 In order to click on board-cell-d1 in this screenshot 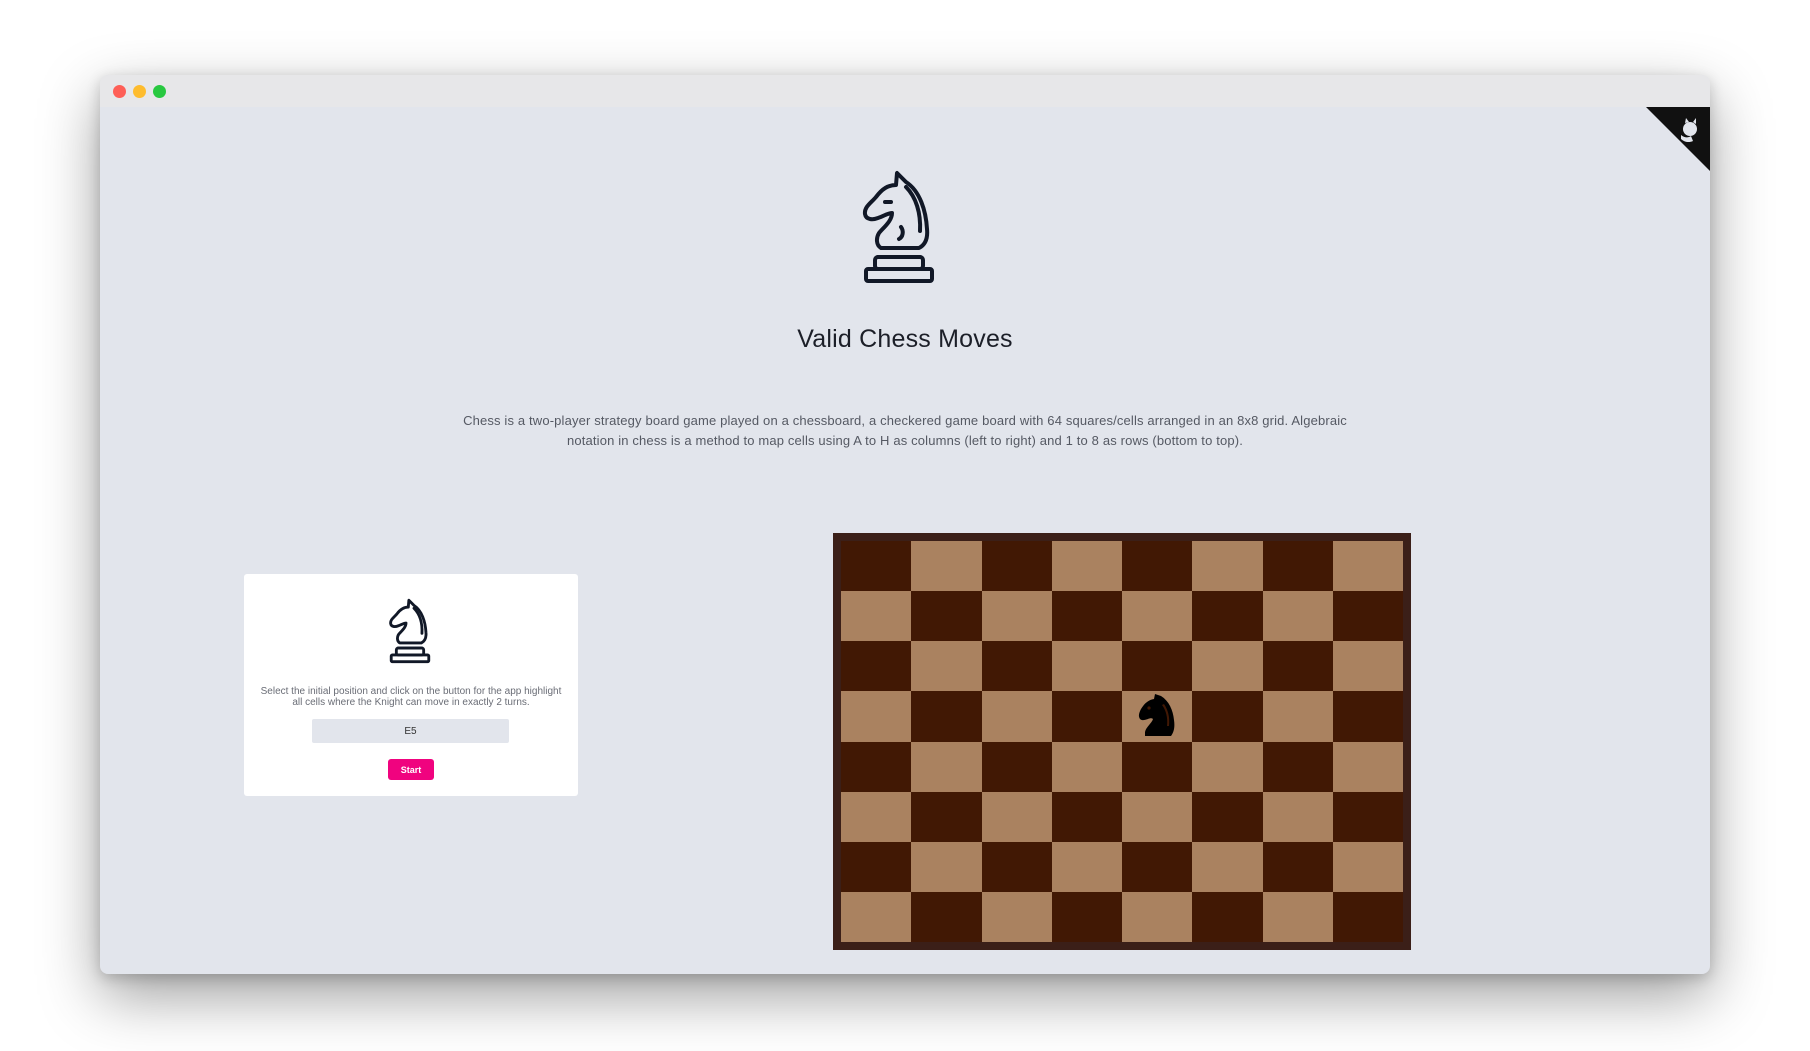, I will do `click(1086, 916)`.